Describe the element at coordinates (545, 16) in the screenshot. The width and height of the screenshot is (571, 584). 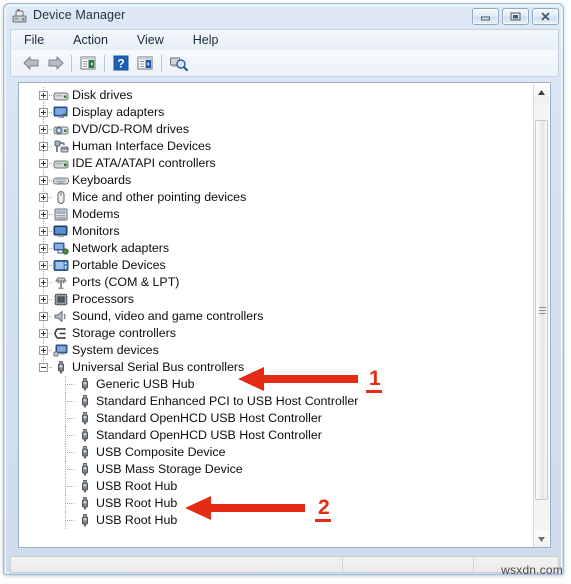
I see `close-button` at that location.